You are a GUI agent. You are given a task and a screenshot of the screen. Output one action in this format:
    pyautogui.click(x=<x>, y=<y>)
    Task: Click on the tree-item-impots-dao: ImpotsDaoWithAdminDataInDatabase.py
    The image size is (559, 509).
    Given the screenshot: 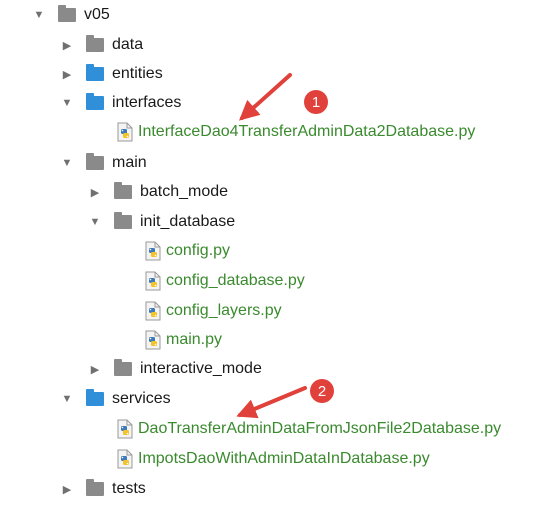 What is the action you would take?
    pyautogui.click(x=273, y=459)
    